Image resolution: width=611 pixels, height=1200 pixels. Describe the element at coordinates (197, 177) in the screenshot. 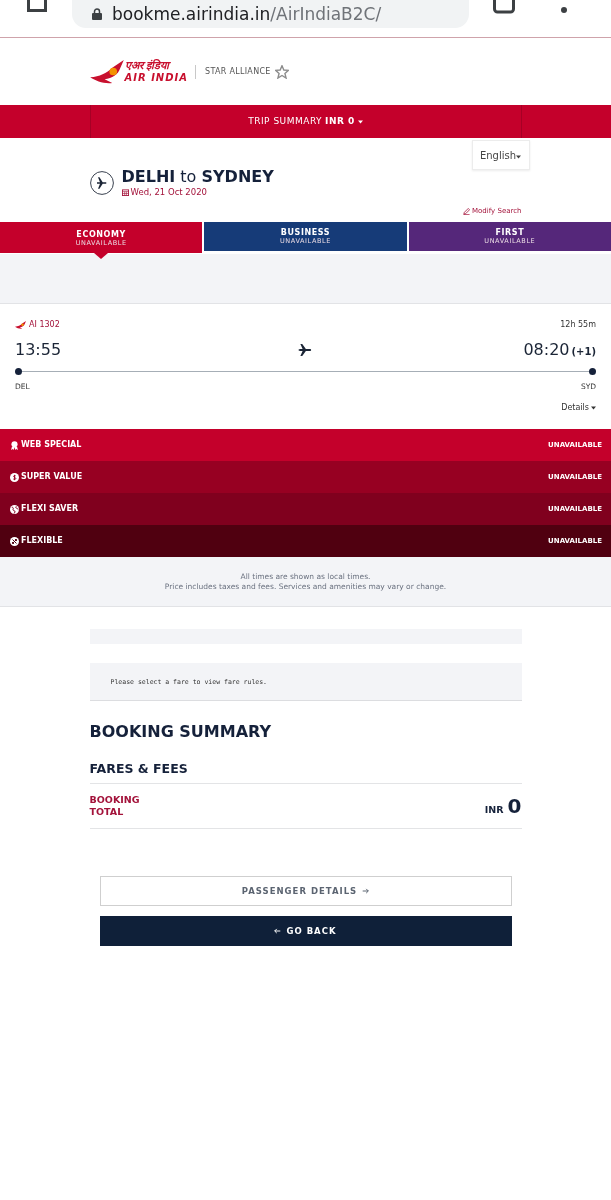

I see `route-title: DELHI to SYDNEY` at that location.